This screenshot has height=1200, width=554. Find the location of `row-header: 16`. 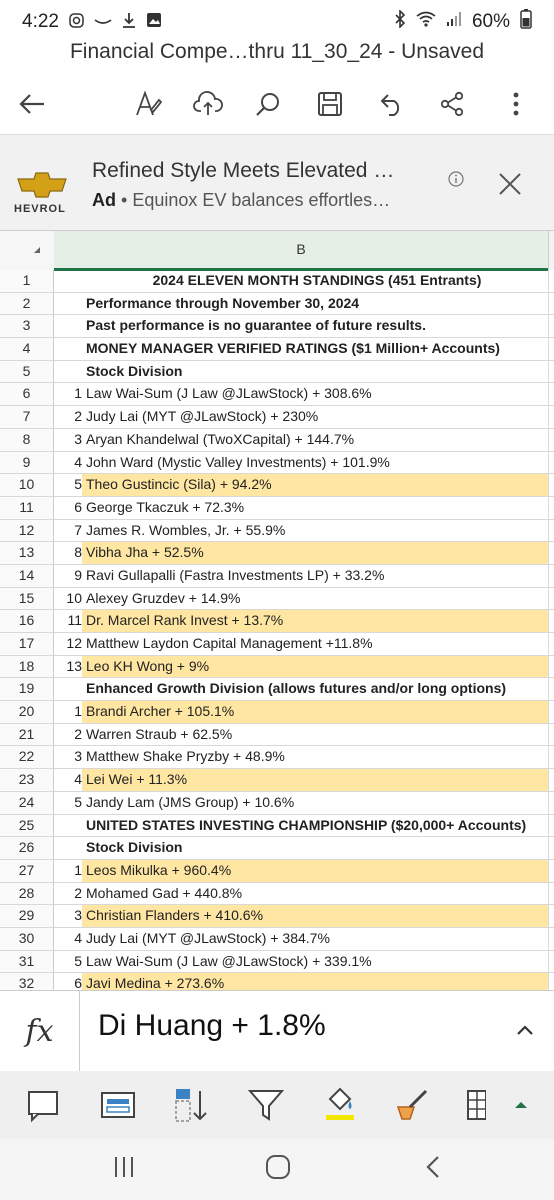

row-header: 16 is located at coordinates (27, 621).